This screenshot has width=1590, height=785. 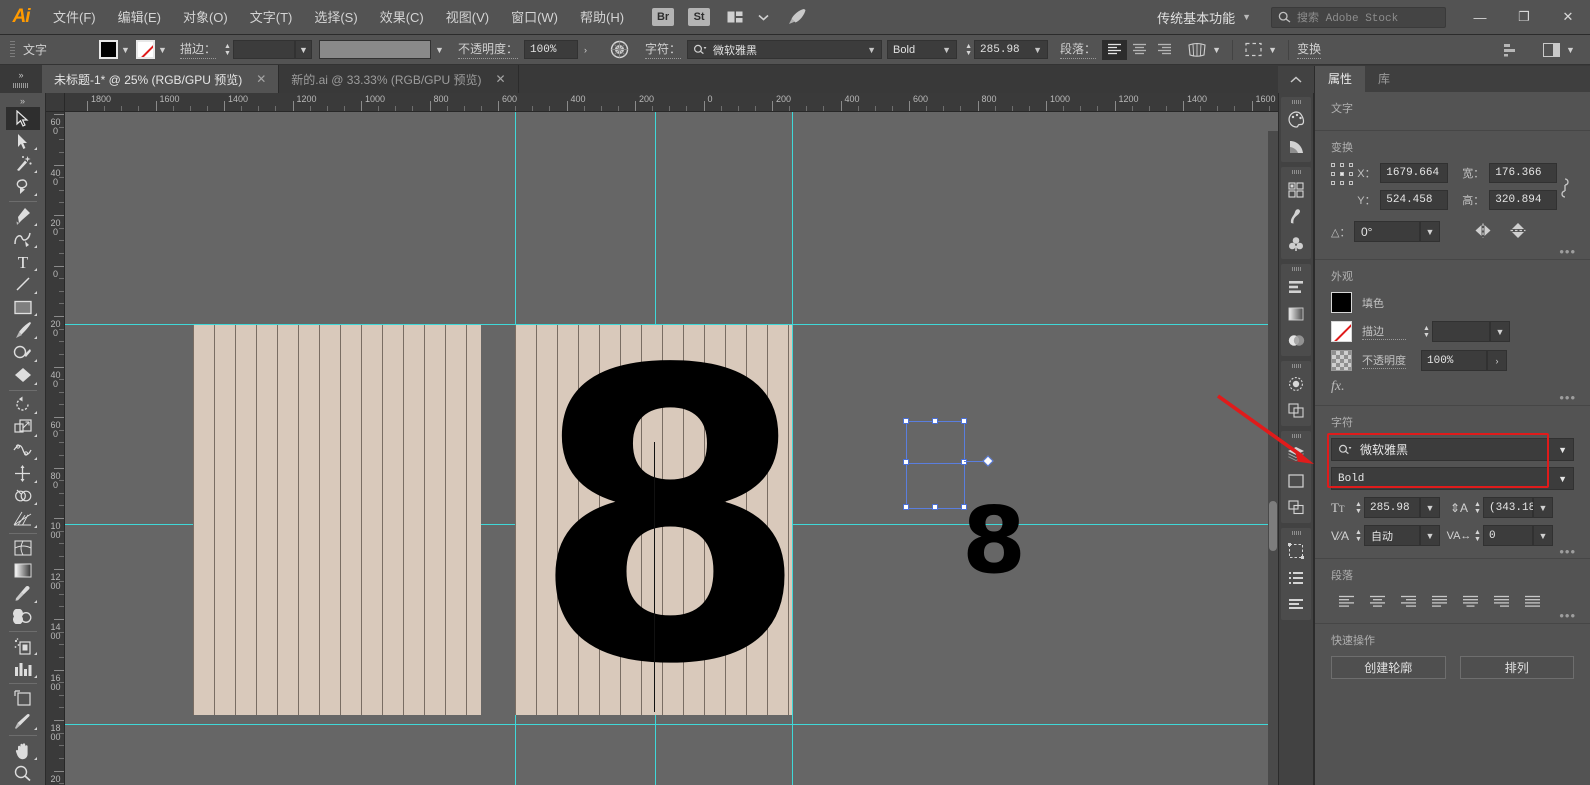 What do you see at coordinates (23, 405) in the screenshot?
I see `tool-rotate` at bounding box center [23, 405].